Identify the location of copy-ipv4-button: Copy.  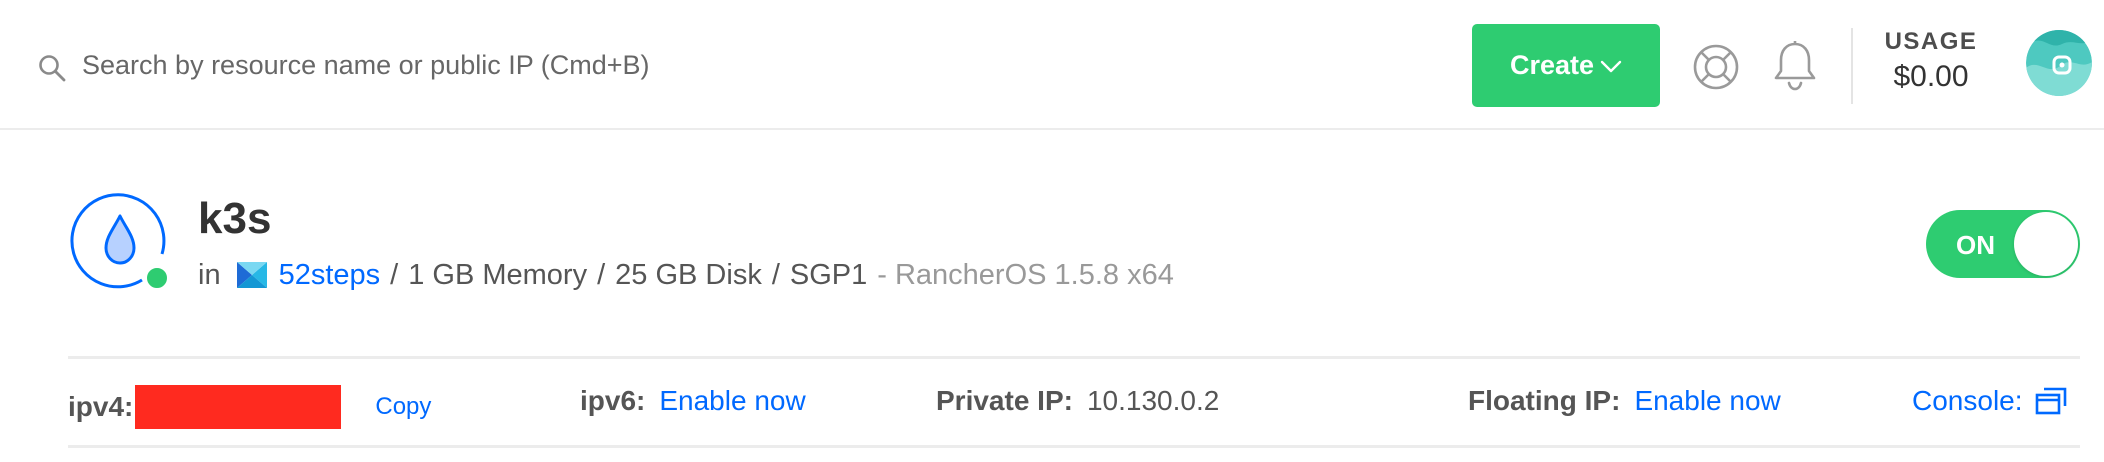
(403, 407).